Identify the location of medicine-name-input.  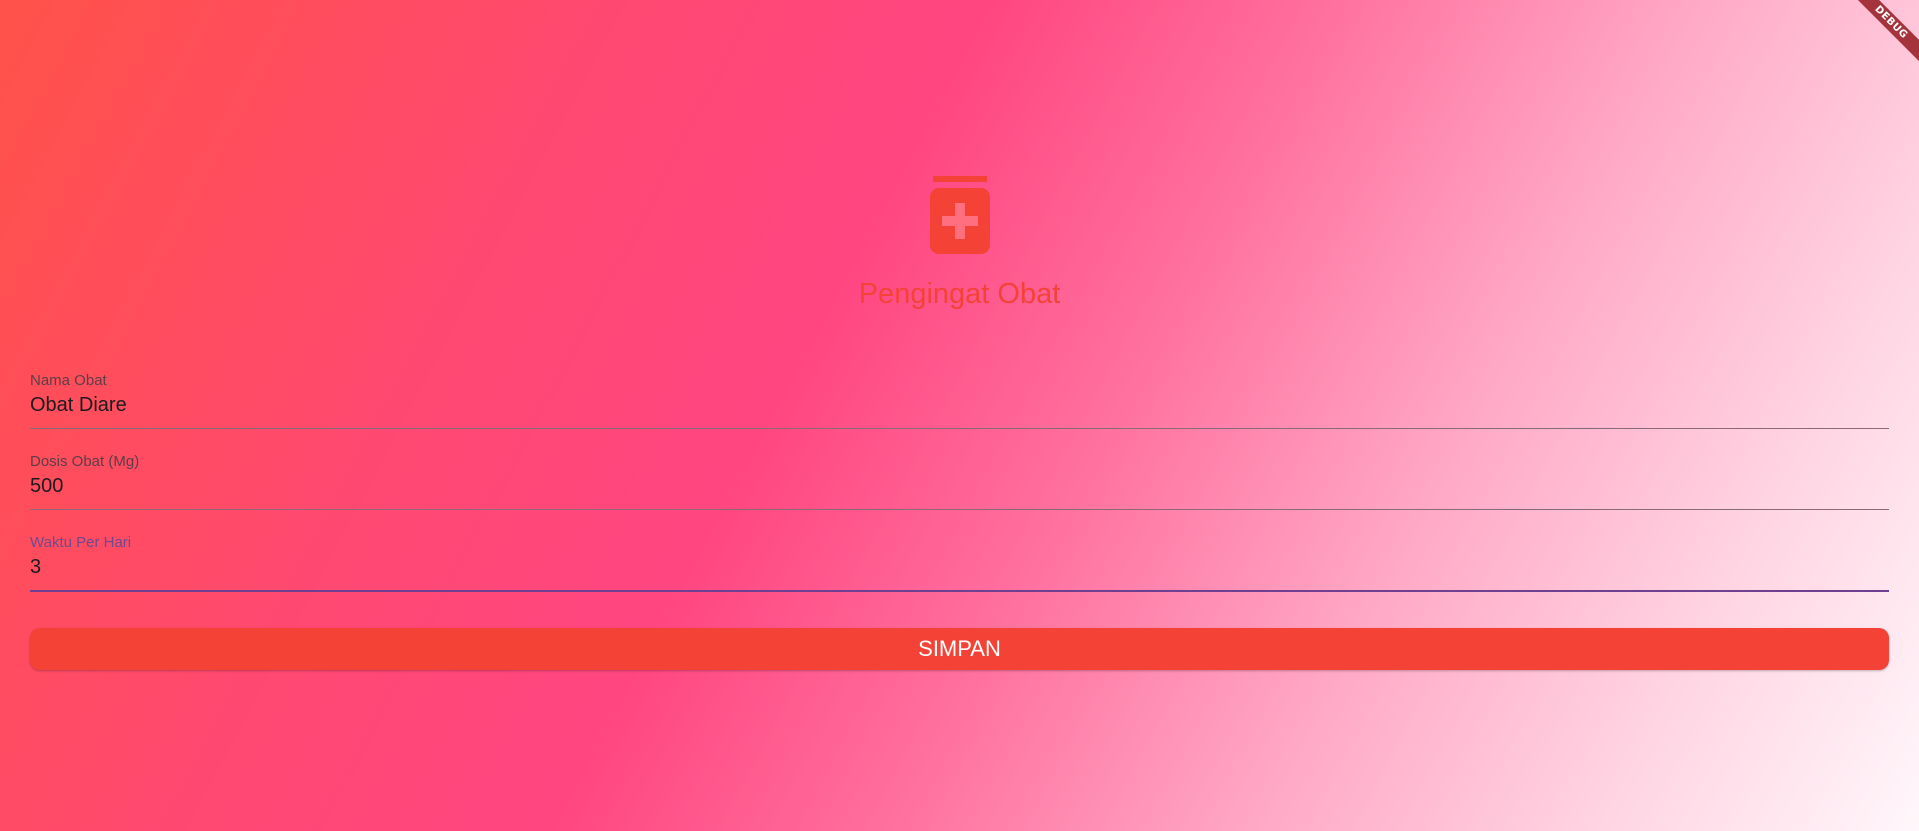
(959, 405).